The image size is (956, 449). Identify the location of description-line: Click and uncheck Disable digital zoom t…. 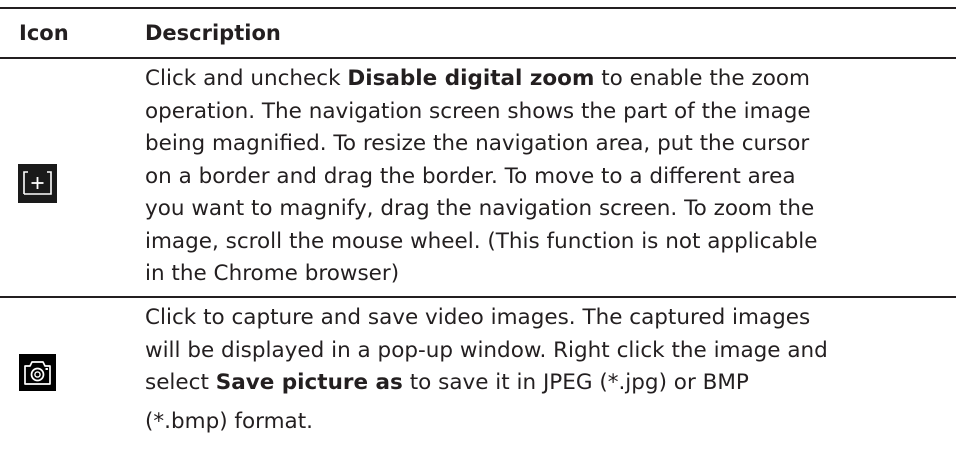
(477, 78).